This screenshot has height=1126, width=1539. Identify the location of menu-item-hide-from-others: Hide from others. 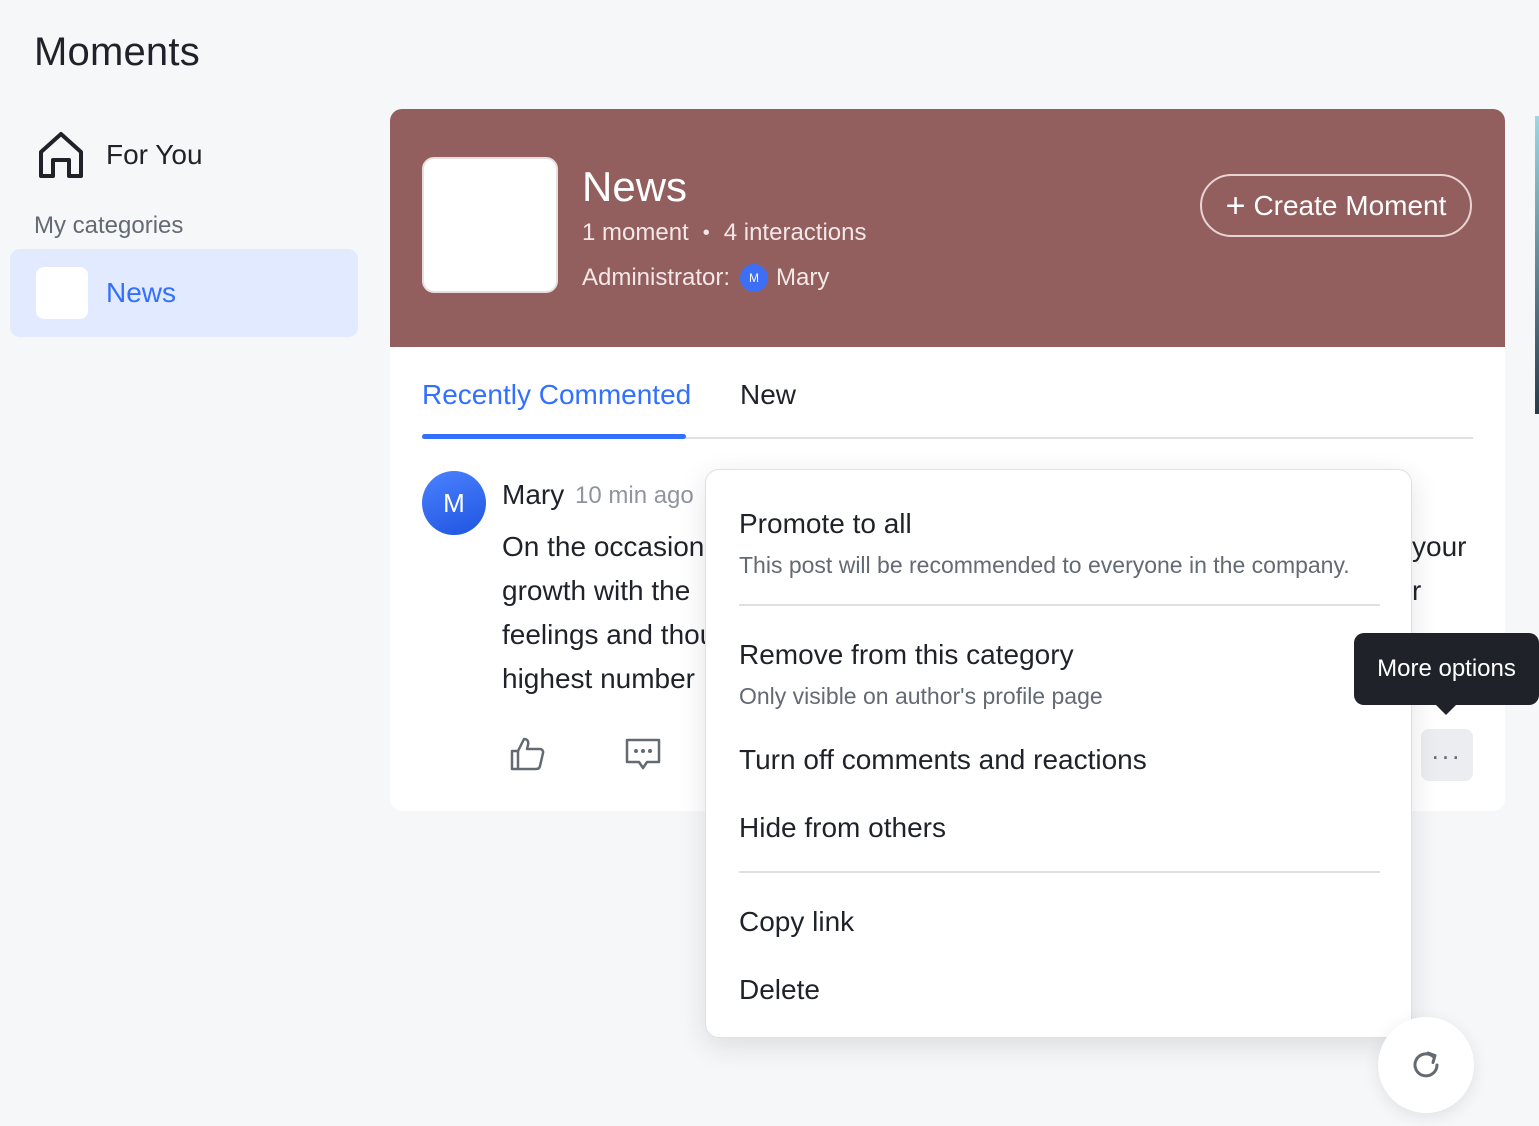
(1059, 828).